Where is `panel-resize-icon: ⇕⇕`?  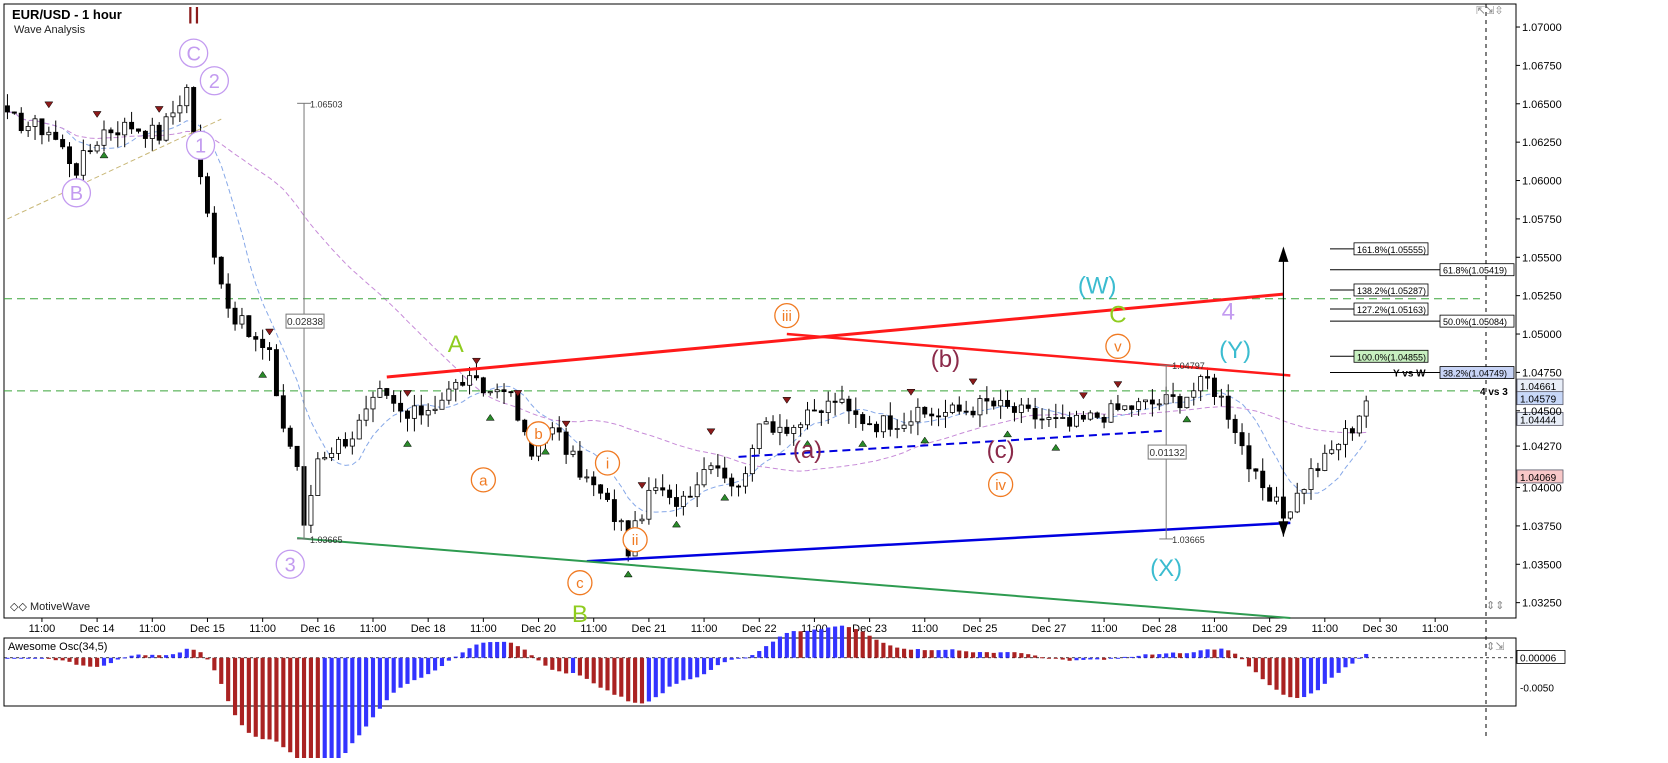
panel-resize-icon: ⇕⇕ is located at coordinates (1495, 605).